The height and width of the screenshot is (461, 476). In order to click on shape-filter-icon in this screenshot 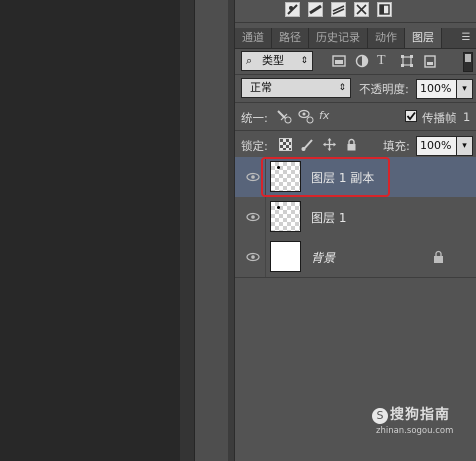, I will do `click(407, 61)`.